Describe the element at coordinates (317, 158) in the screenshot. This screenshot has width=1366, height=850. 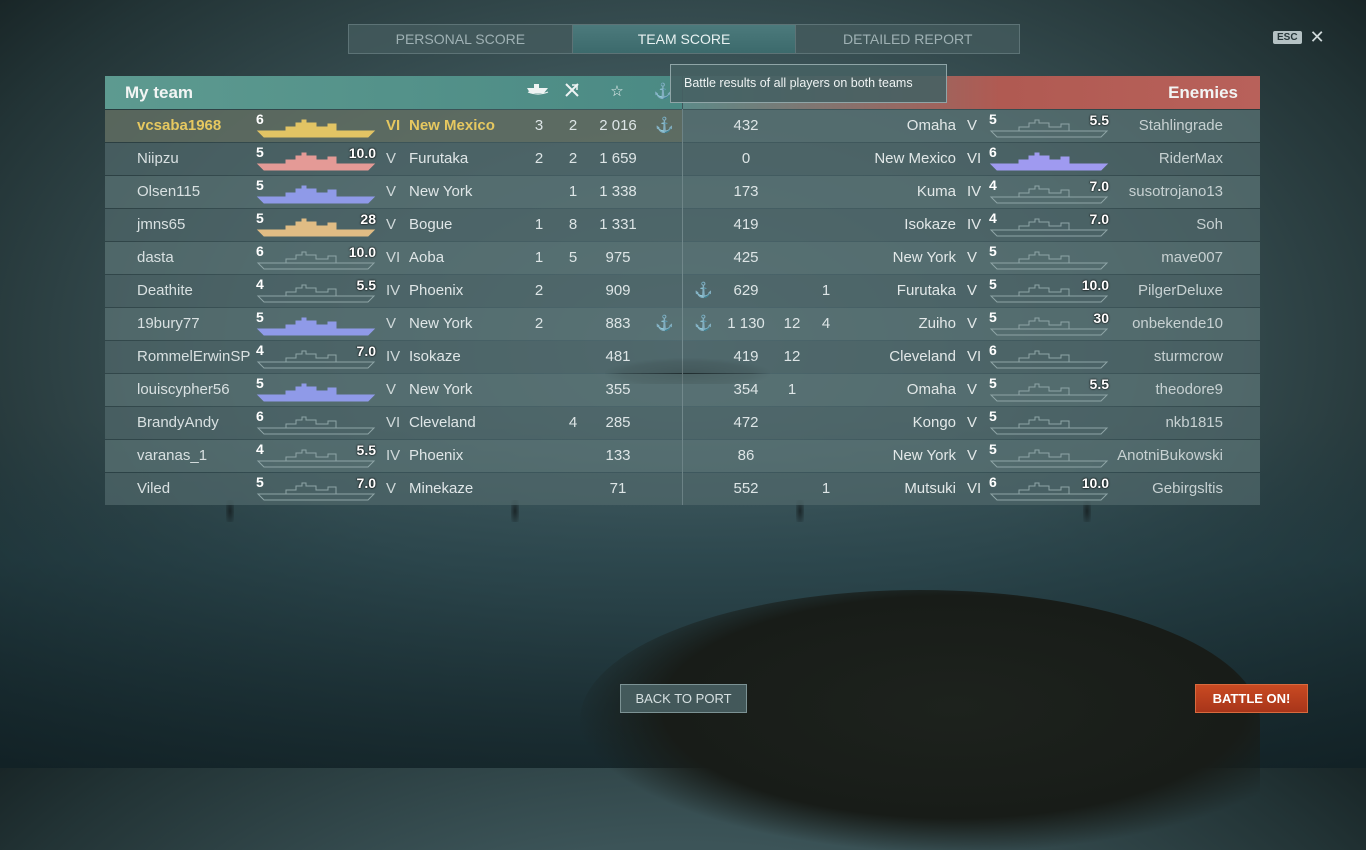
I see `ship-silhouette: 5 10.0` at that location.